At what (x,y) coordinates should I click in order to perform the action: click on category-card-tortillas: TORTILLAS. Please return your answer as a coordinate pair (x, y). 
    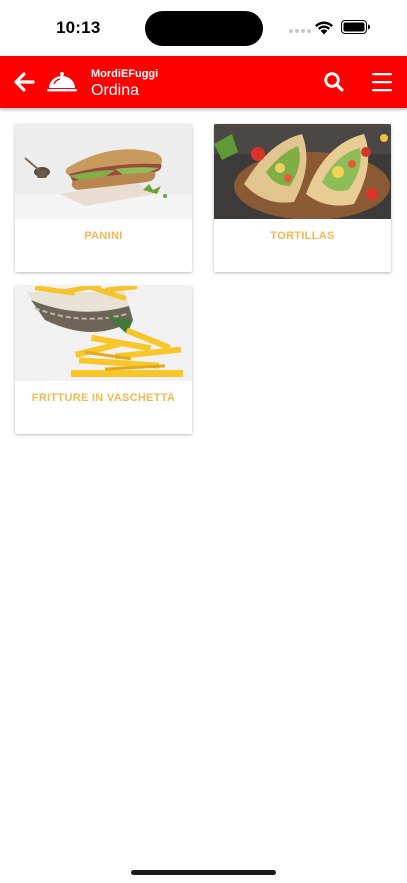
    Looking at the image, I should click on (302, 198).